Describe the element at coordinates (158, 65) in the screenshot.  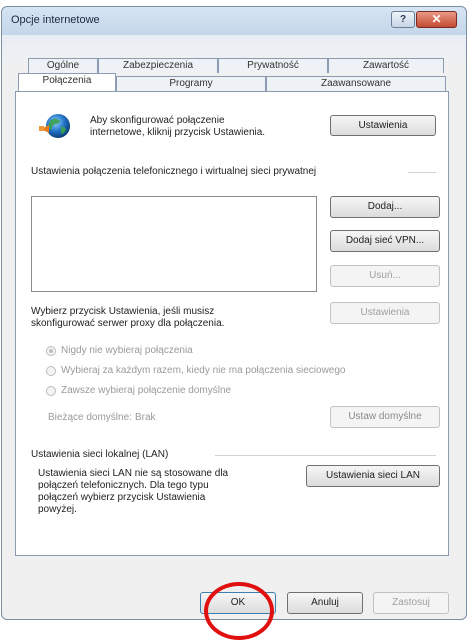
I see `tab-security: Zabezpieczenia` at that location.